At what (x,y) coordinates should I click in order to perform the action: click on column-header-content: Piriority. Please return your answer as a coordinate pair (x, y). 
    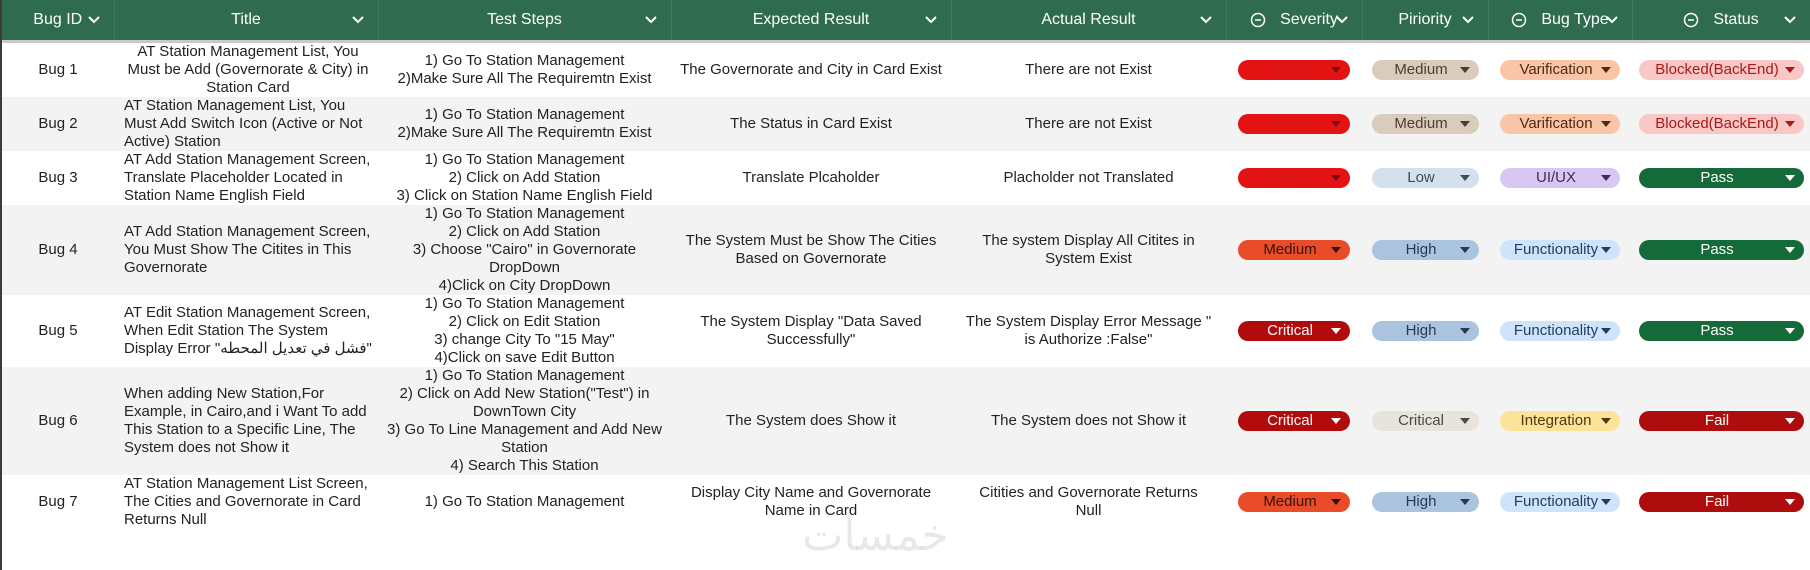
    Looking at the image, I should click on (1425, 20).